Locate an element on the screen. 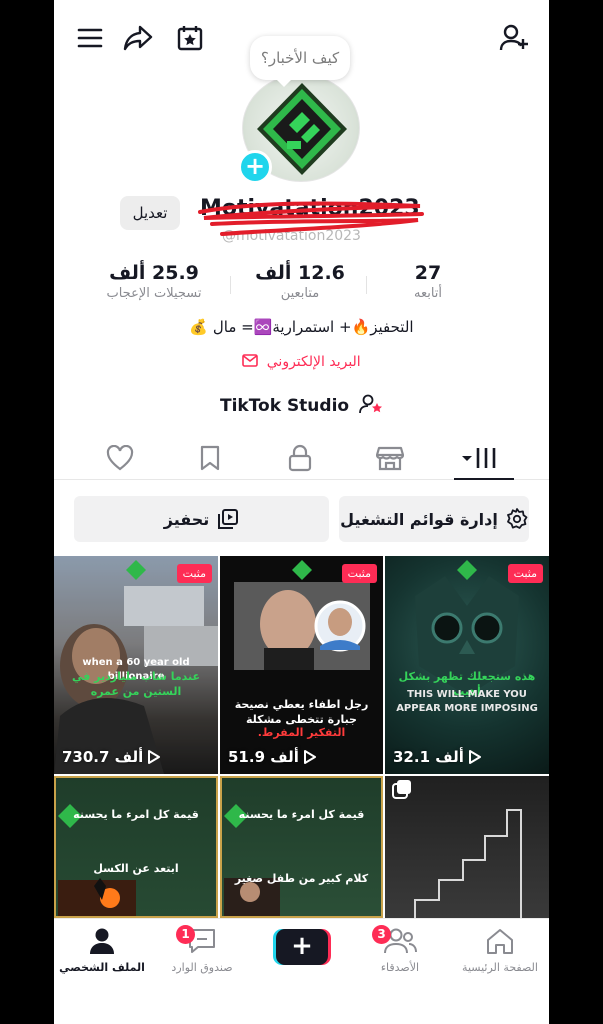  nav-home-label: الصفحة الرئيسية is located at coordinates (500, 967).